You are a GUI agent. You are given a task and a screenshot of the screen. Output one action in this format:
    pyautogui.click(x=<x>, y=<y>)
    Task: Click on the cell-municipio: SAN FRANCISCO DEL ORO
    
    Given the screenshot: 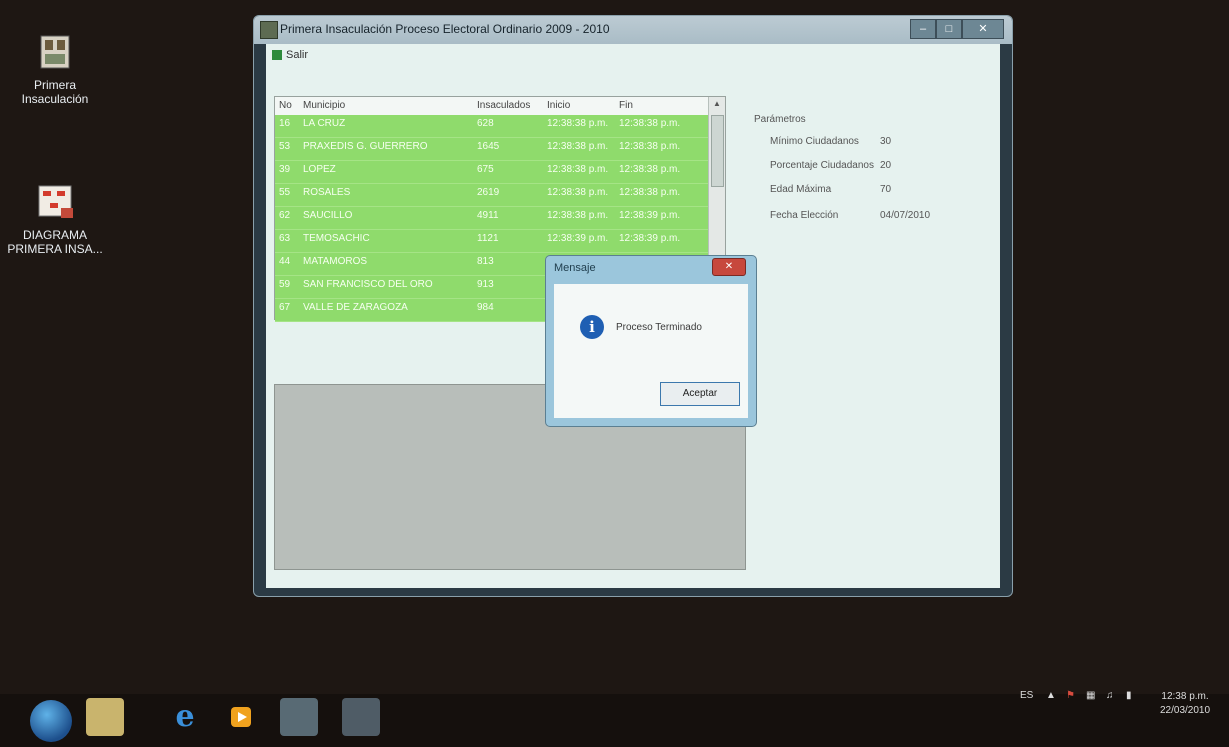 What is the action you would take?
    pyautogui.click(x=368, y=284)
    